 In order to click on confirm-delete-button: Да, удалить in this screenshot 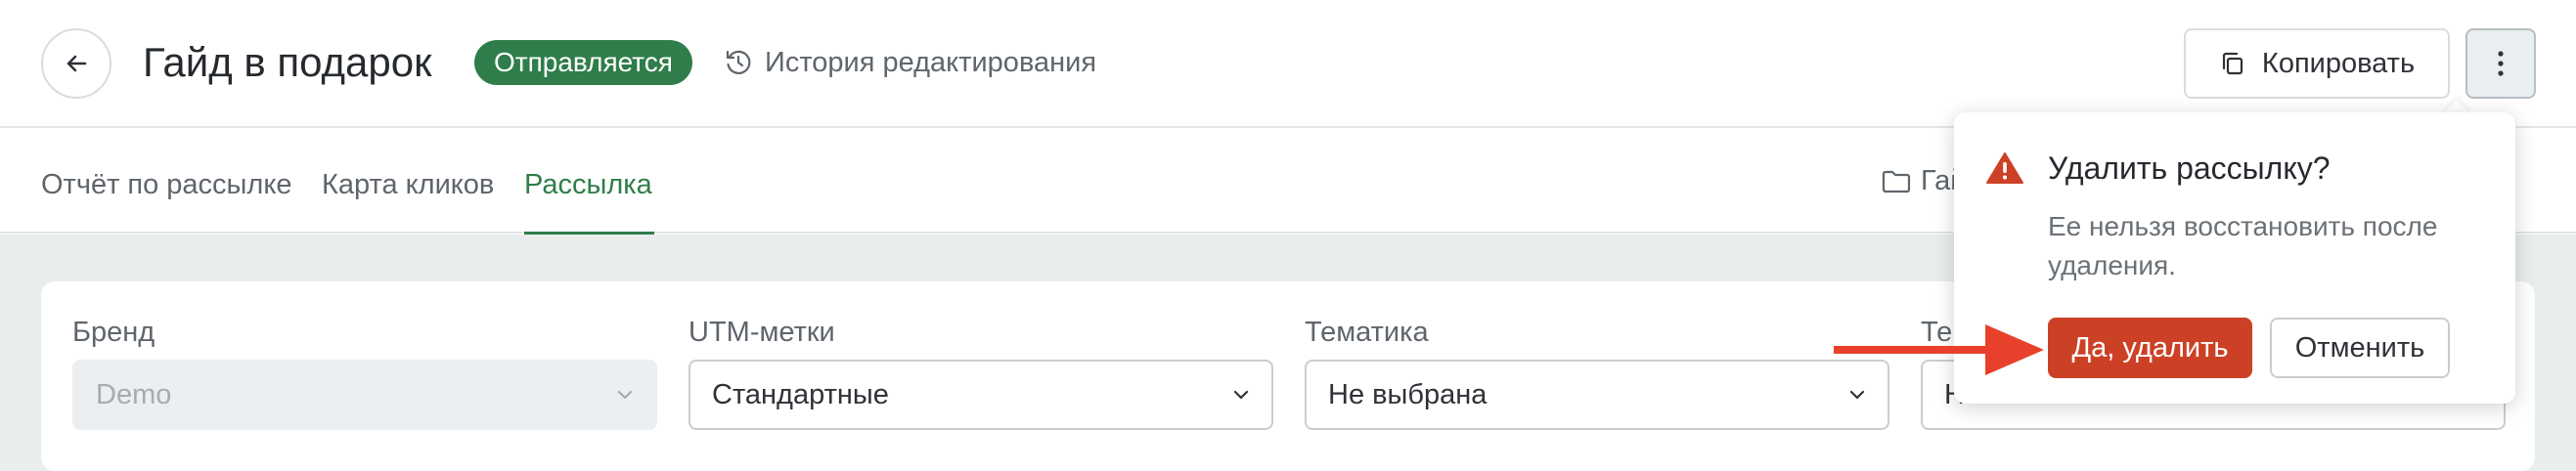, I will do `click(2150, 348)`.